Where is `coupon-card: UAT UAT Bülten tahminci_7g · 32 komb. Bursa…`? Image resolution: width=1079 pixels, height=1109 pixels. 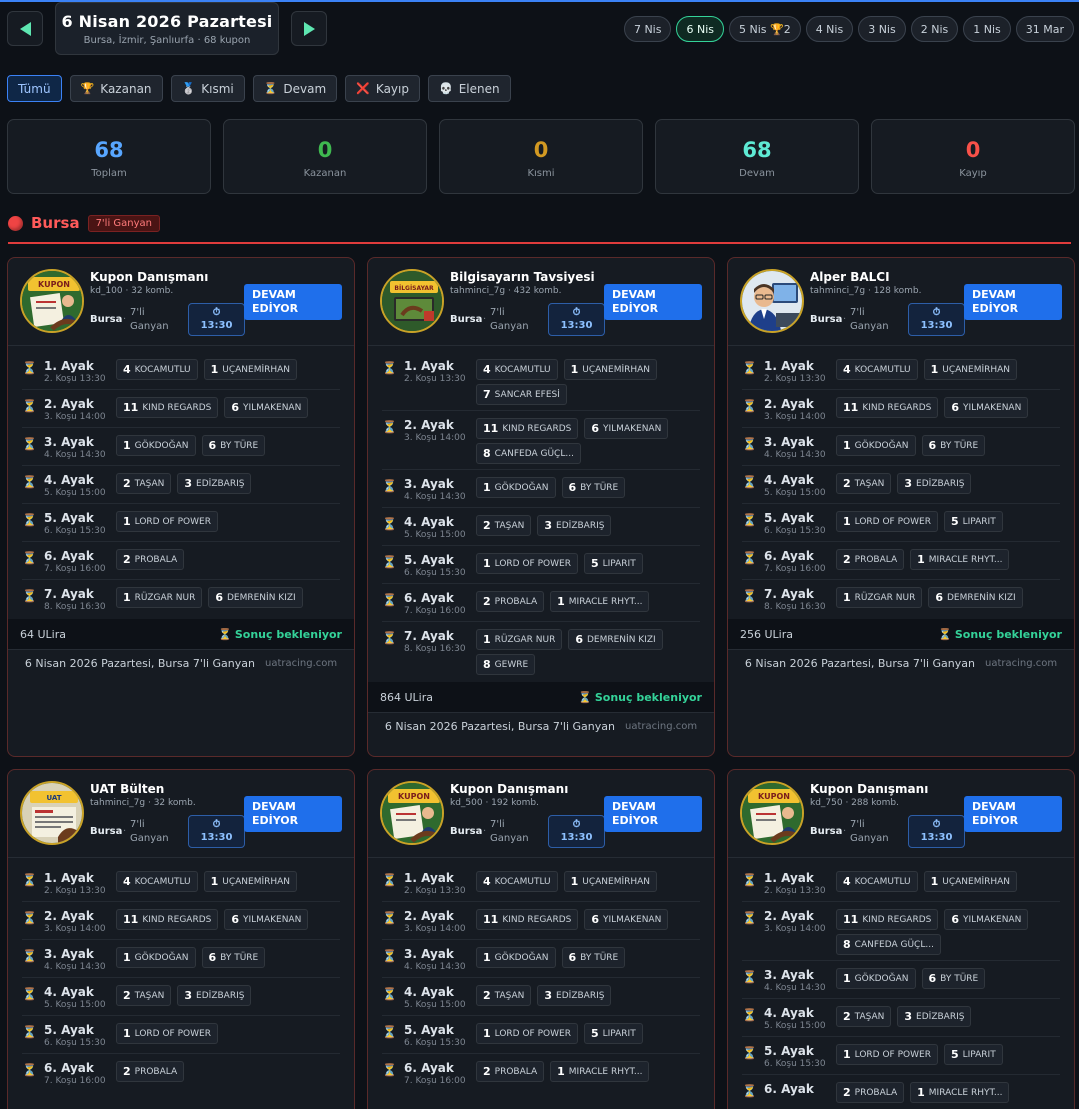
coupon-card: UAT UAT Bülten tahminci_7g · 32 komb. Bursa… is located at coordinates (181, 939).